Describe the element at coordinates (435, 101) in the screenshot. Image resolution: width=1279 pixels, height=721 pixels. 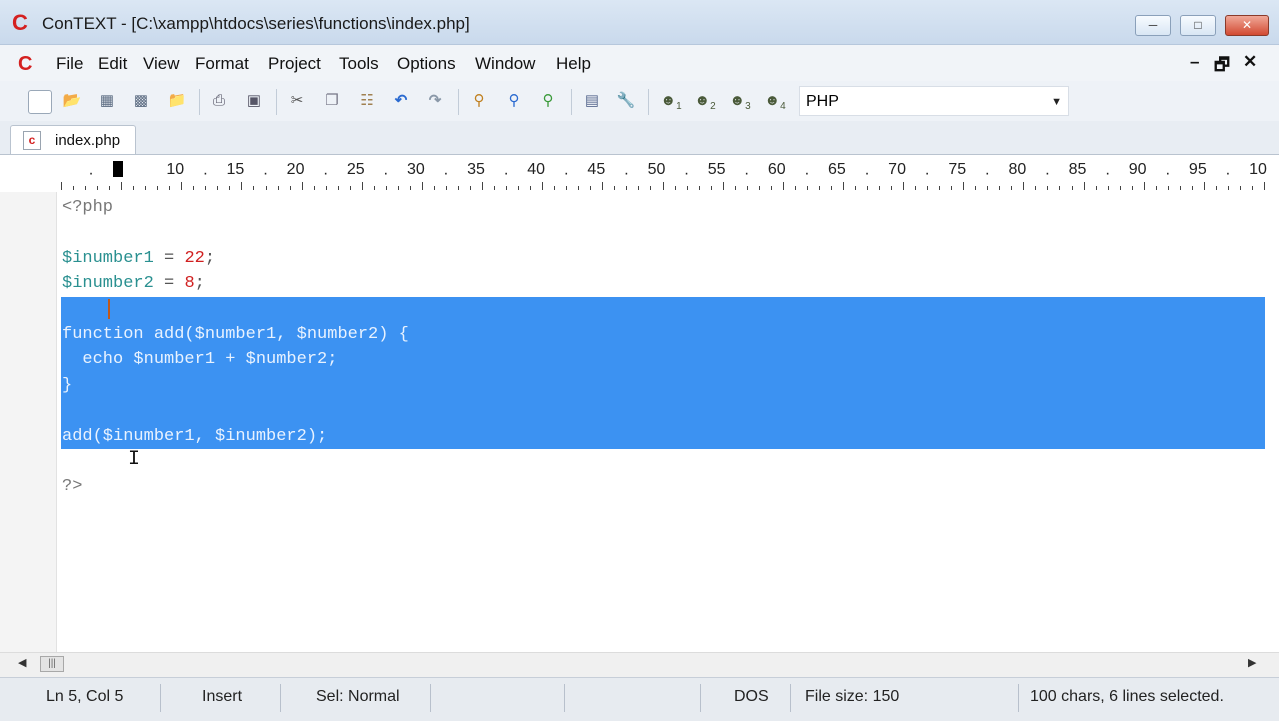
I see `redo-icon: ↷` at that location.